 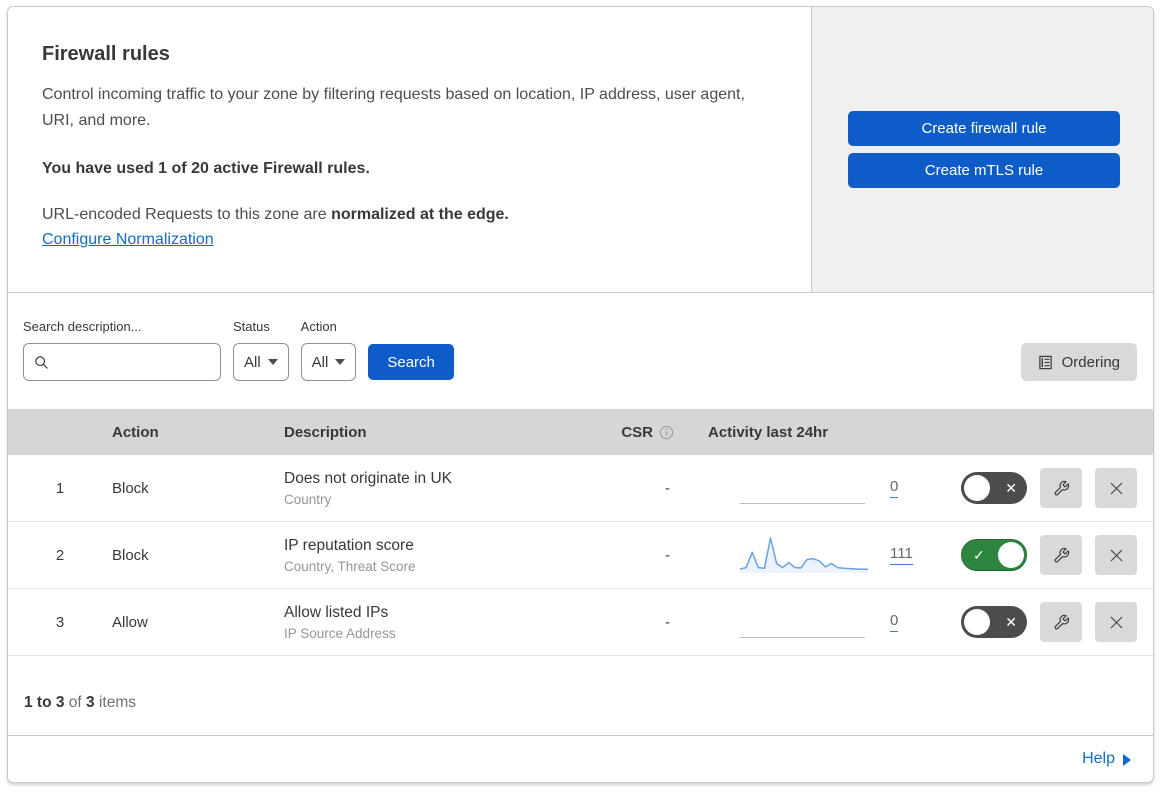 I want to click on status-dropdown: All, so click(x=261, y=362).